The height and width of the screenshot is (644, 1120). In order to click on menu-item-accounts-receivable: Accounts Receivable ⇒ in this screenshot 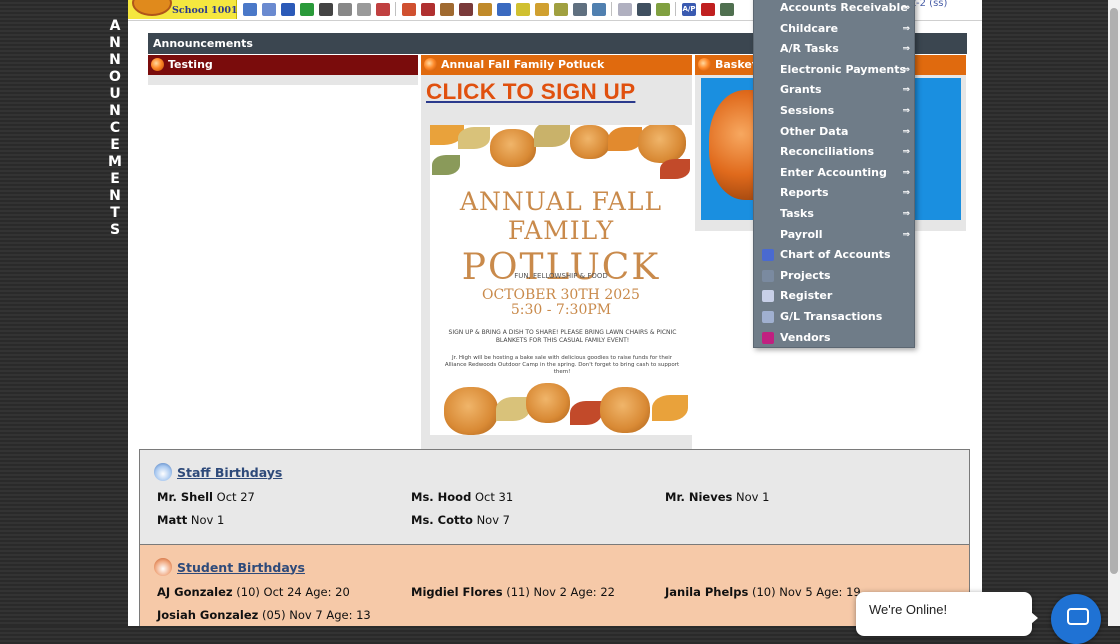, I will do `click(834, 9)`.